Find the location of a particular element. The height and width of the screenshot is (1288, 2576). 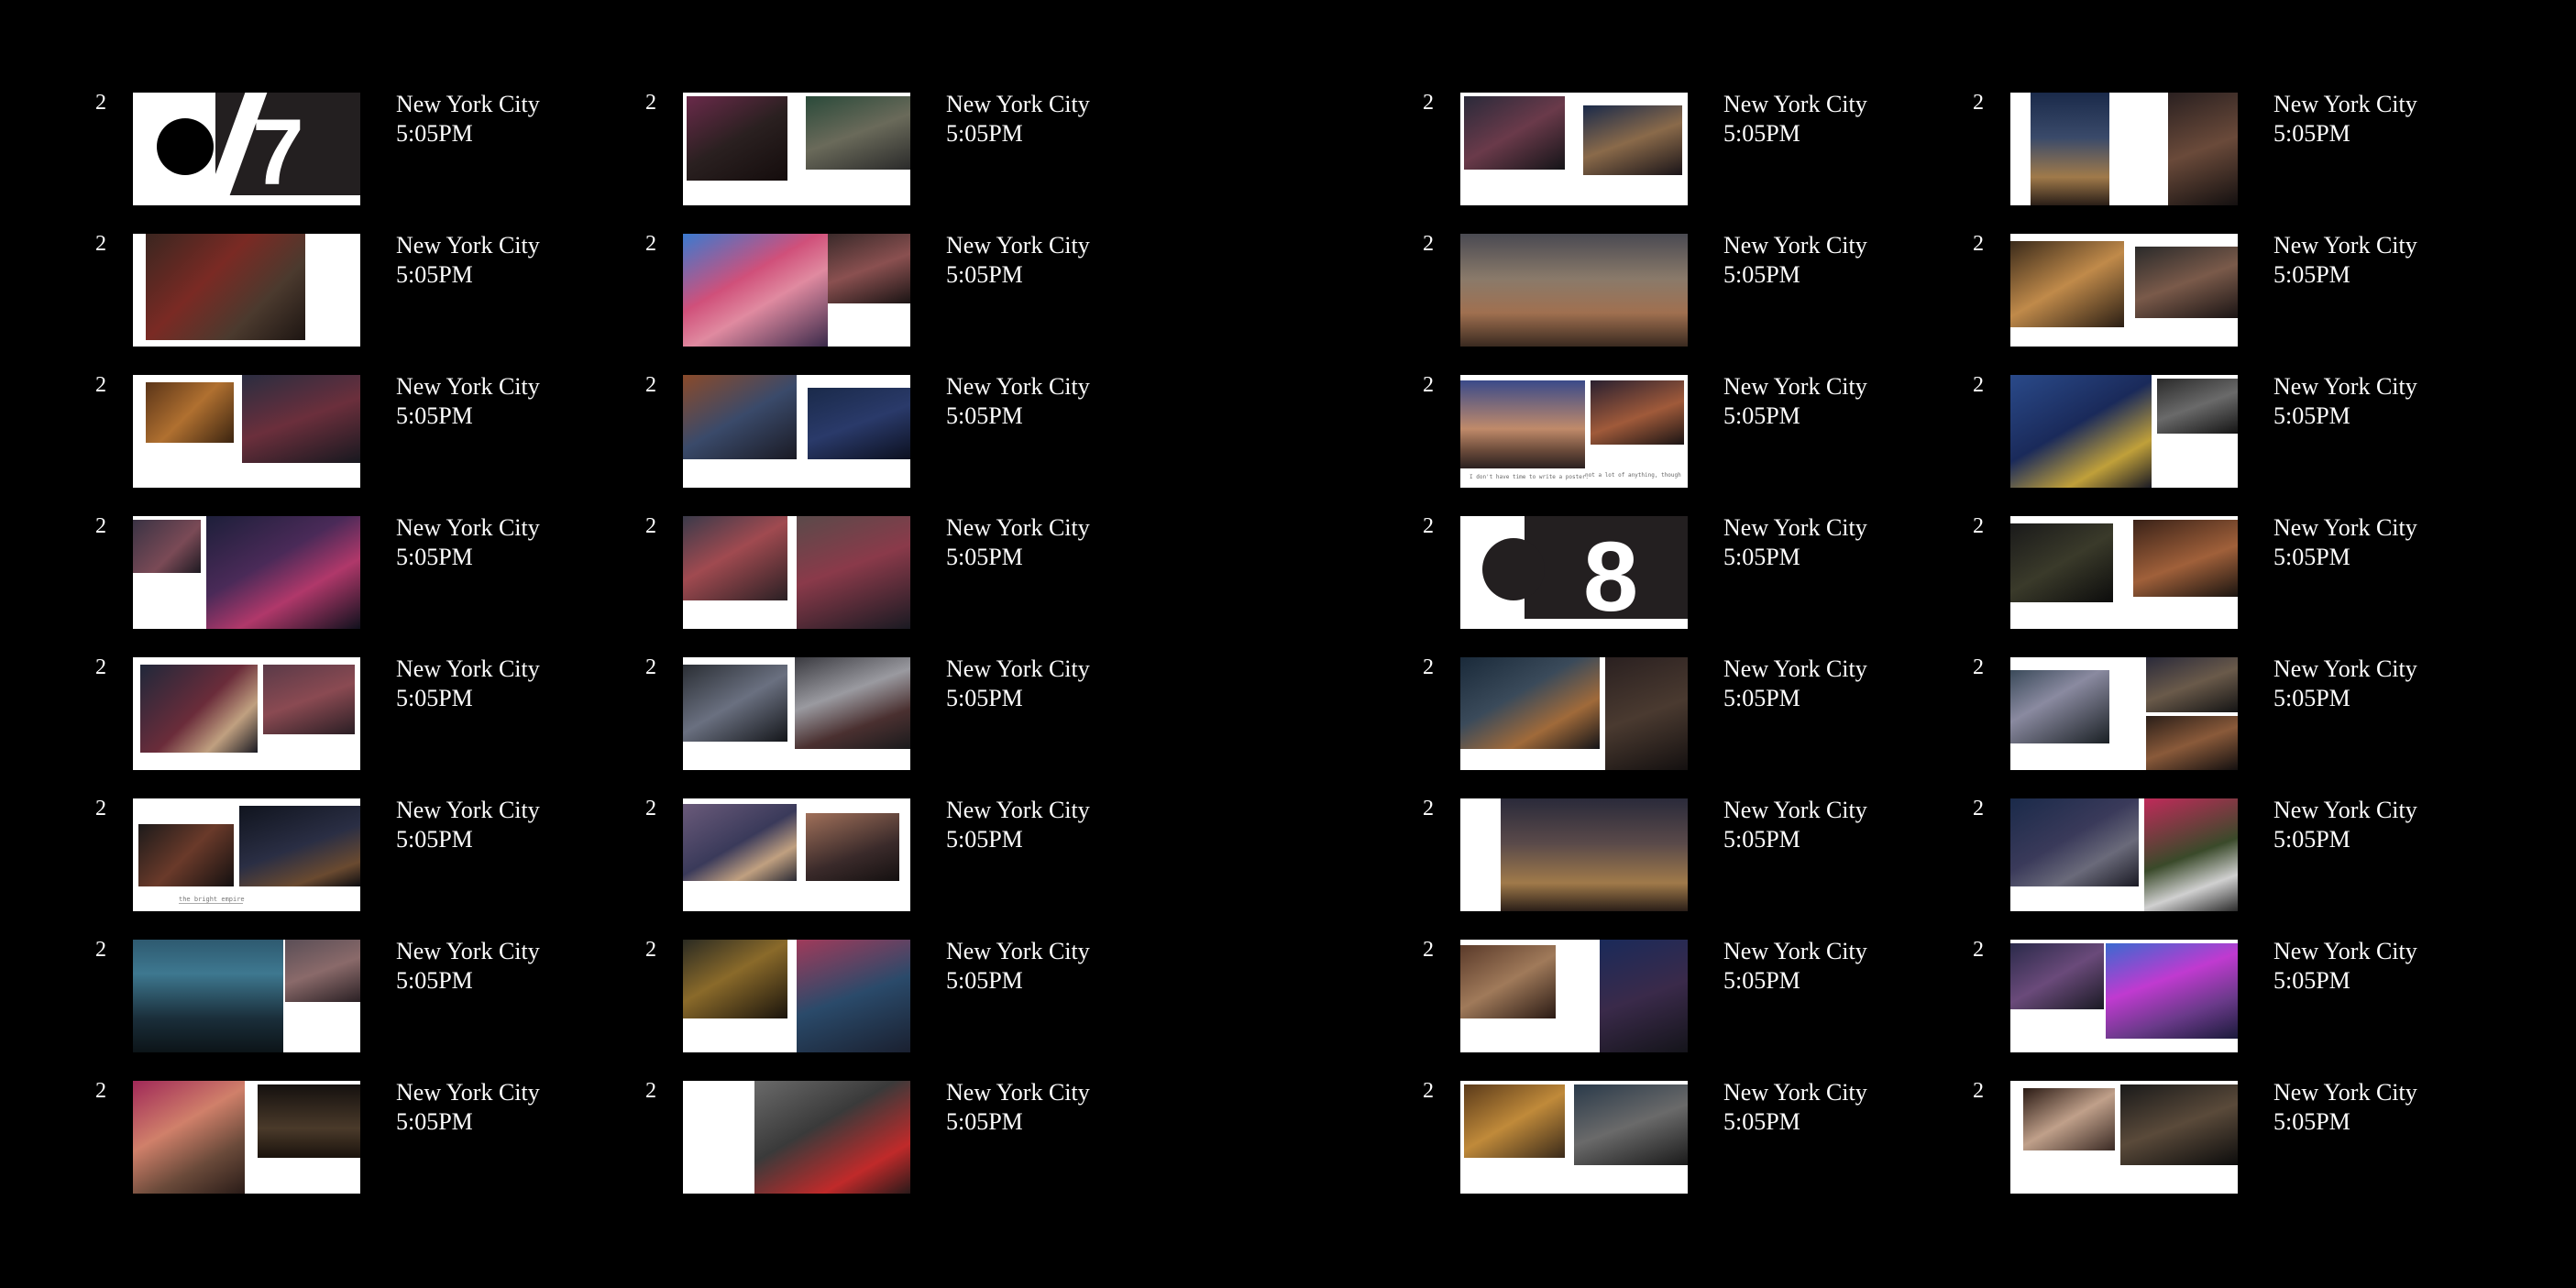

thumbnail: the bright empire is located at coordinates (247, 854).